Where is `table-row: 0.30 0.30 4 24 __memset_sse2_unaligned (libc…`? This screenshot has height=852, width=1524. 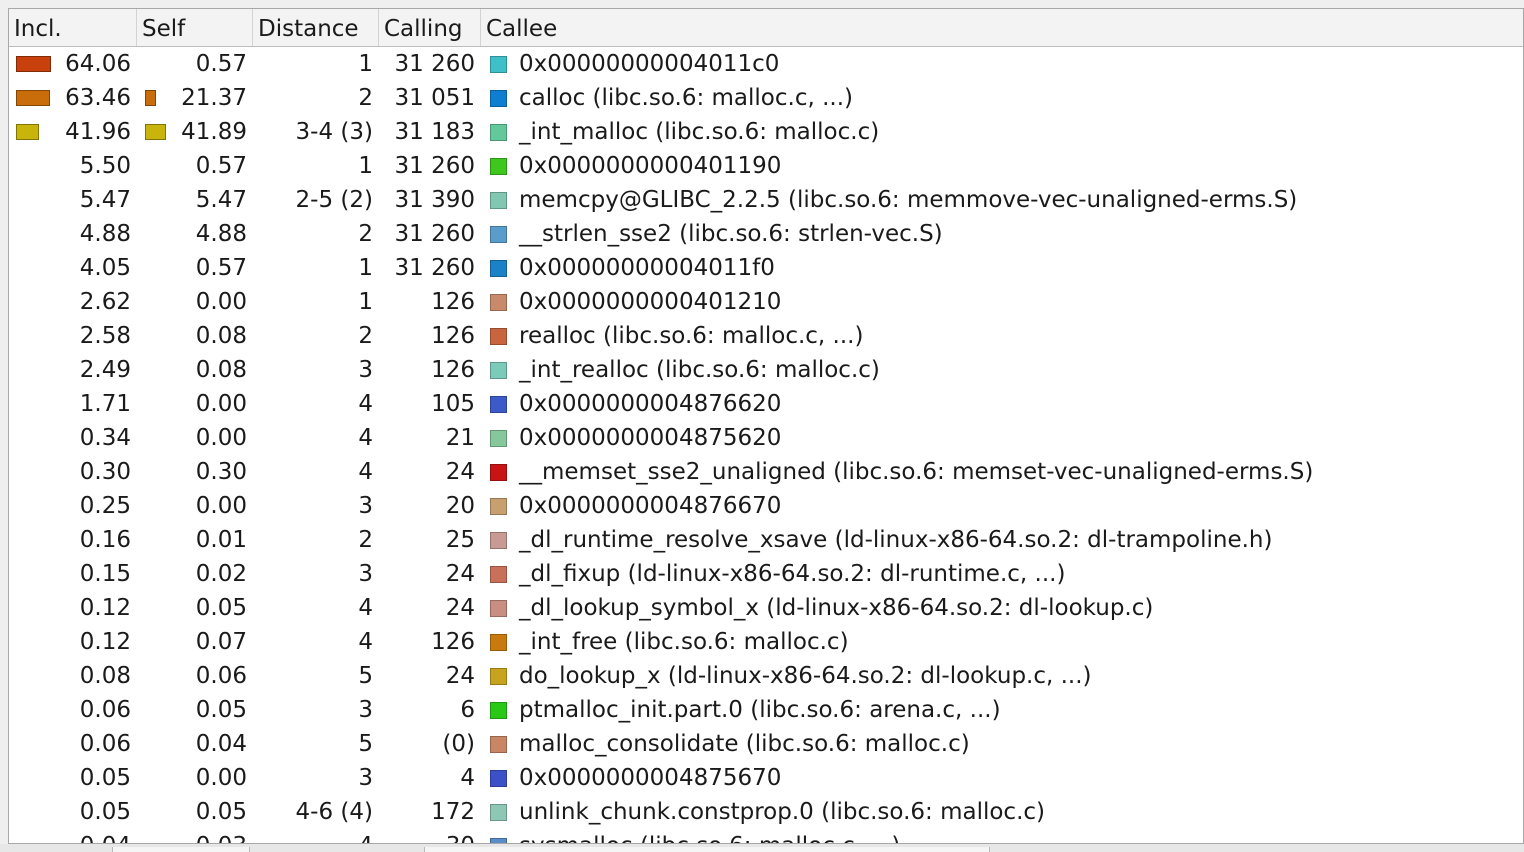
table-row: 0.30 0.30 4 24 __memset_sse2_unaligned (libc… is located at coordinates (766, 472).